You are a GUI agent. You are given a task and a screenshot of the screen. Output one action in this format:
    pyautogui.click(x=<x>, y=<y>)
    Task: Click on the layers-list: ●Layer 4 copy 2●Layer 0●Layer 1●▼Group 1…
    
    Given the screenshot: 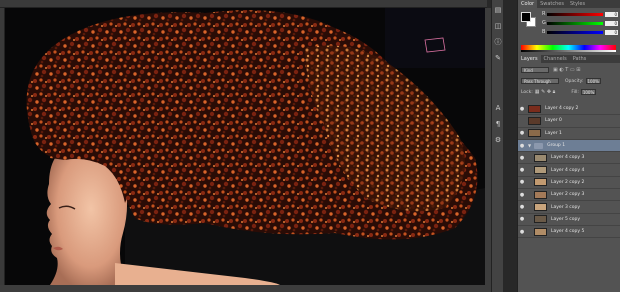 What is the action you would take?
    pyautogui.click(x=569, y=173)
    